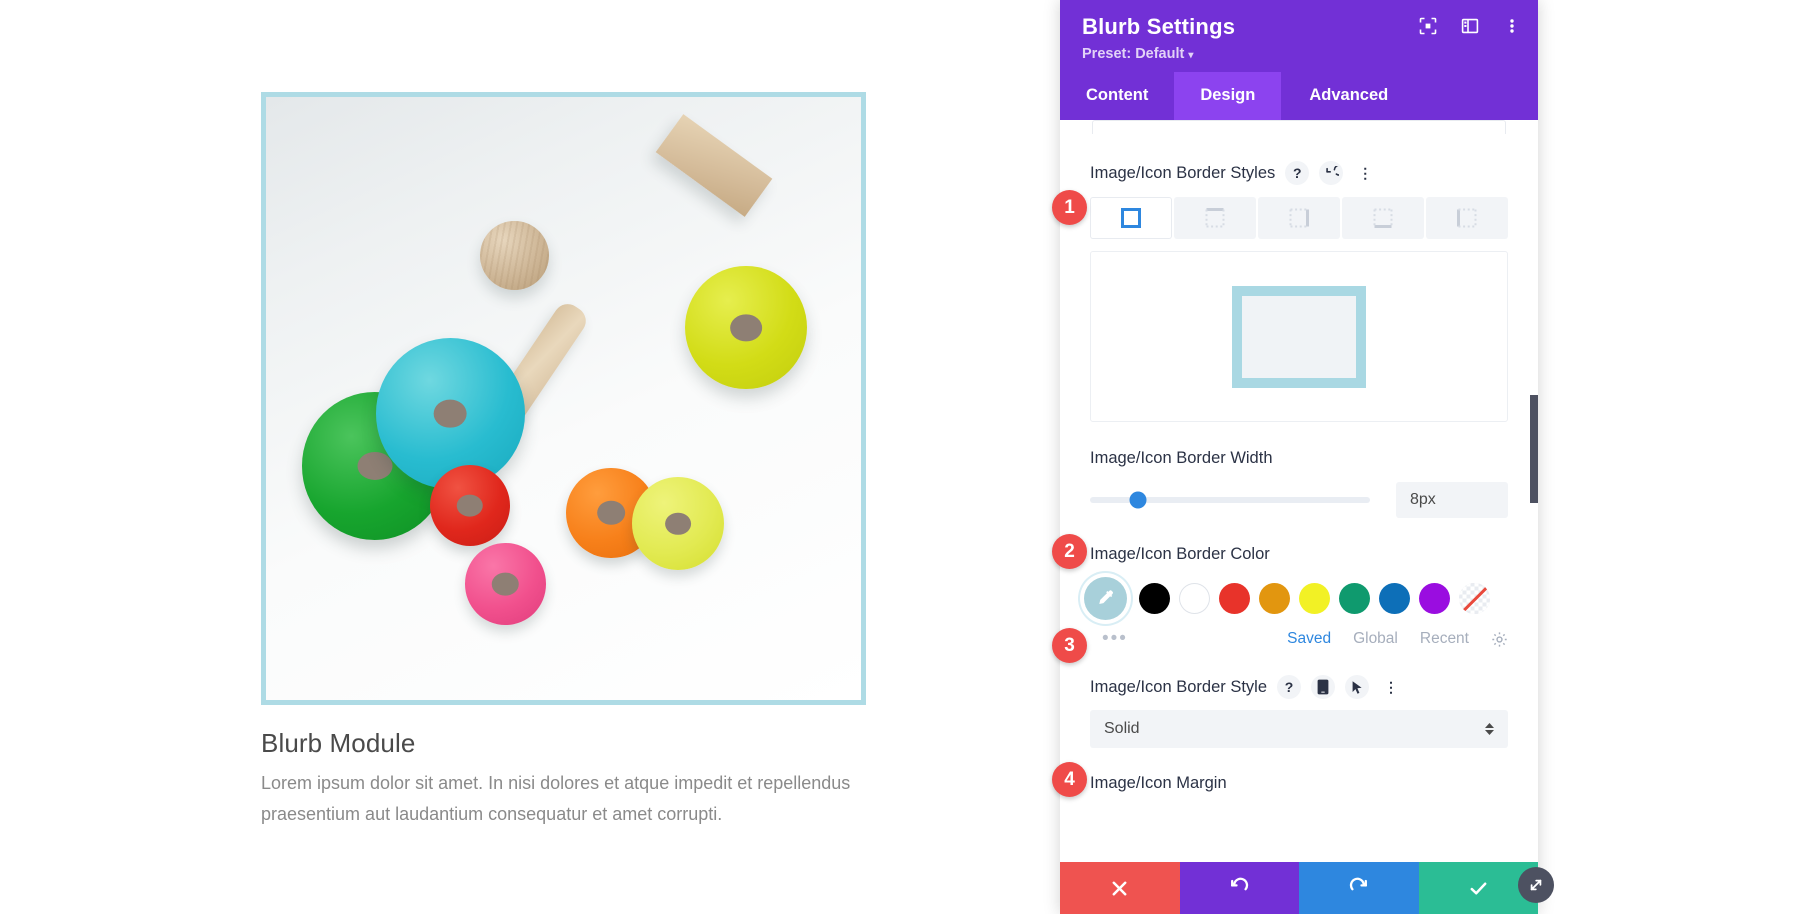 Image resolution: width=1800 pixels, height=914 pixels. I want to click on border-styles-label-row: Image/Icon Border Styles ? ⋮, so click(1299, 173).